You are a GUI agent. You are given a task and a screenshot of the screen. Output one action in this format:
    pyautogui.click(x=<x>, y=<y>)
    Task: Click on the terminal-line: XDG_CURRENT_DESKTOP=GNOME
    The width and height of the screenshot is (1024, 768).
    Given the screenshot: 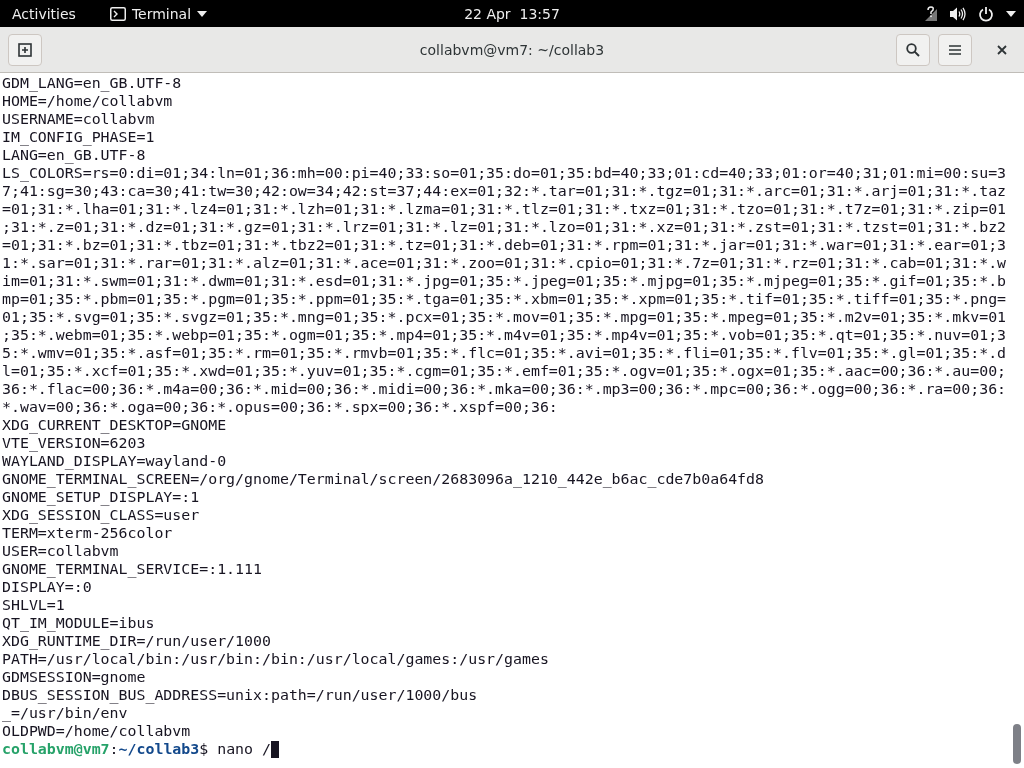 What is the action you would take?
    pyautogui.click(x=115, y=425)
    